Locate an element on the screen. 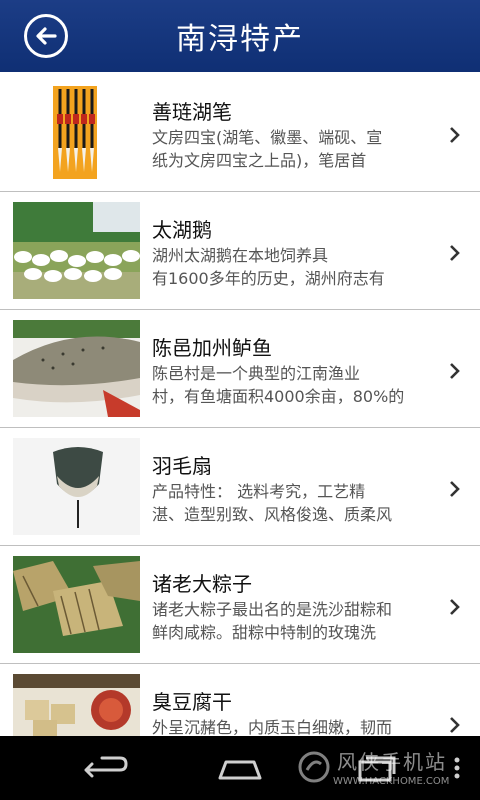 The width and height of the screenshot is (480, 800). item-name: 太湖鹅 is located at coordinates (182, 230).